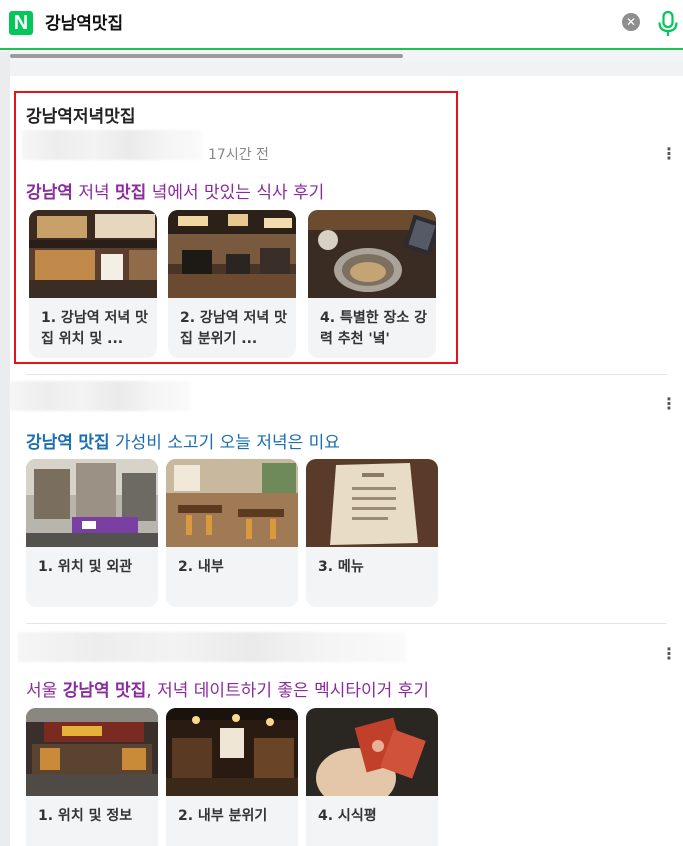  What do you see at coordinates (341, 25) in the screenshot?
I see `search-header: N 강남역맛집 ✕` at bounding box center [341, 25].